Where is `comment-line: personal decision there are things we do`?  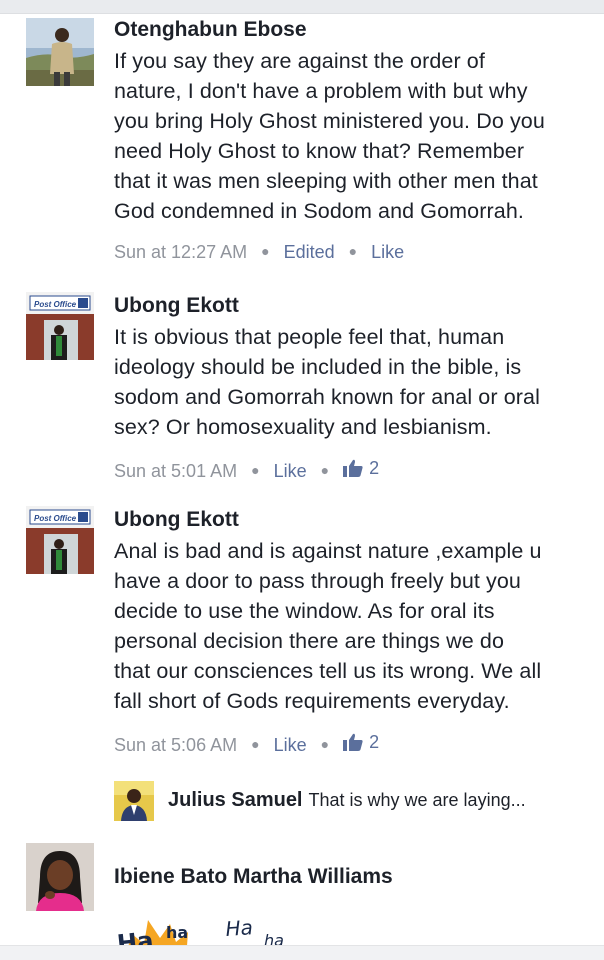 comment-line: personal decision there are things we do is located at coordinates (309, 641).